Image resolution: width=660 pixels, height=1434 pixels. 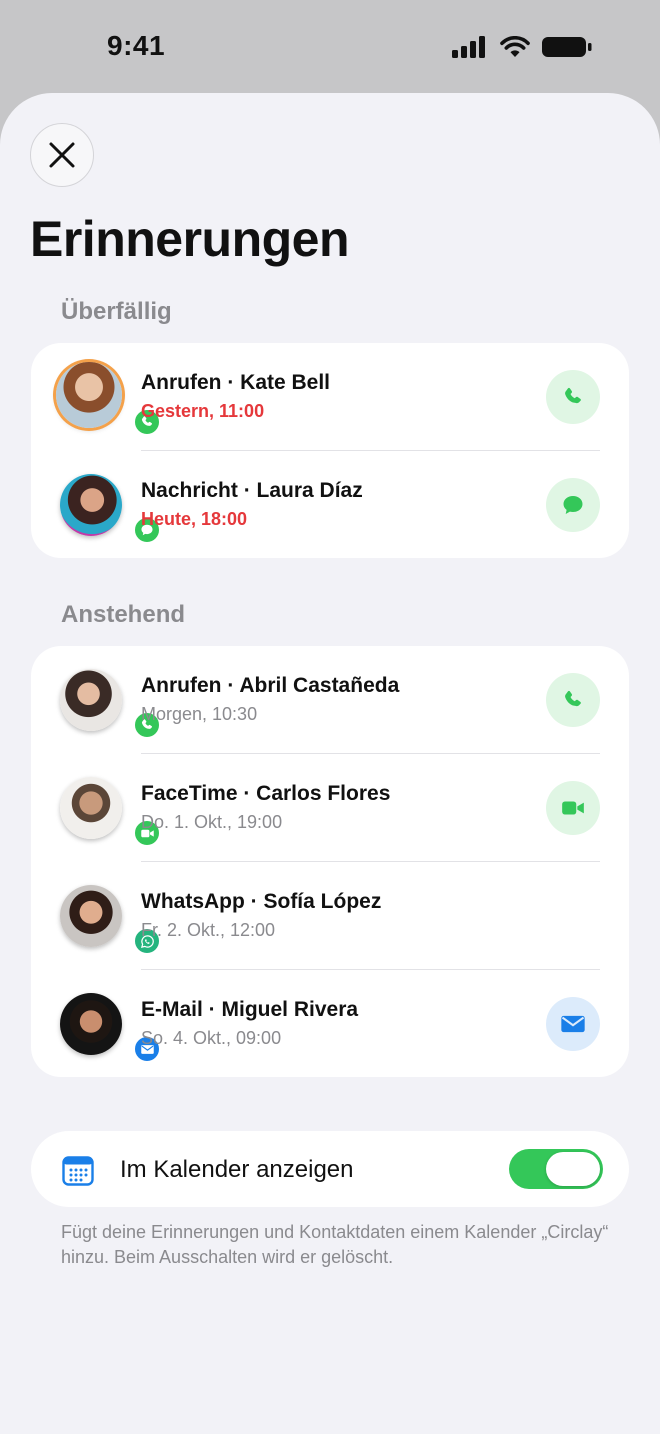 I want to click on list-item: Nachricht · Laura Díaz Heute, 18:00, so click(x=330, y=505).